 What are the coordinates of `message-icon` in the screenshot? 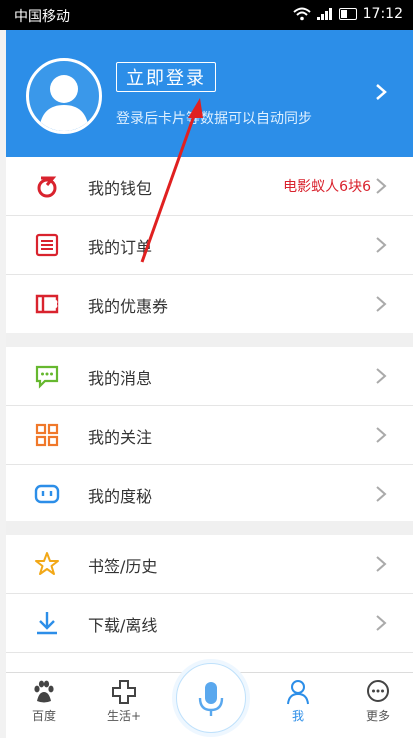 It's located at (47, 377).